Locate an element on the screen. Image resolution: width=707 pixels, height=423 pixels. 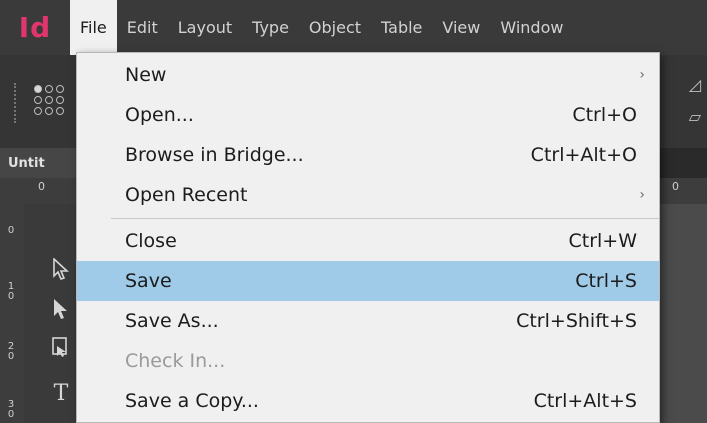
menu-item-shortcut: Ctrl+O is located at coordinates (604, 115).